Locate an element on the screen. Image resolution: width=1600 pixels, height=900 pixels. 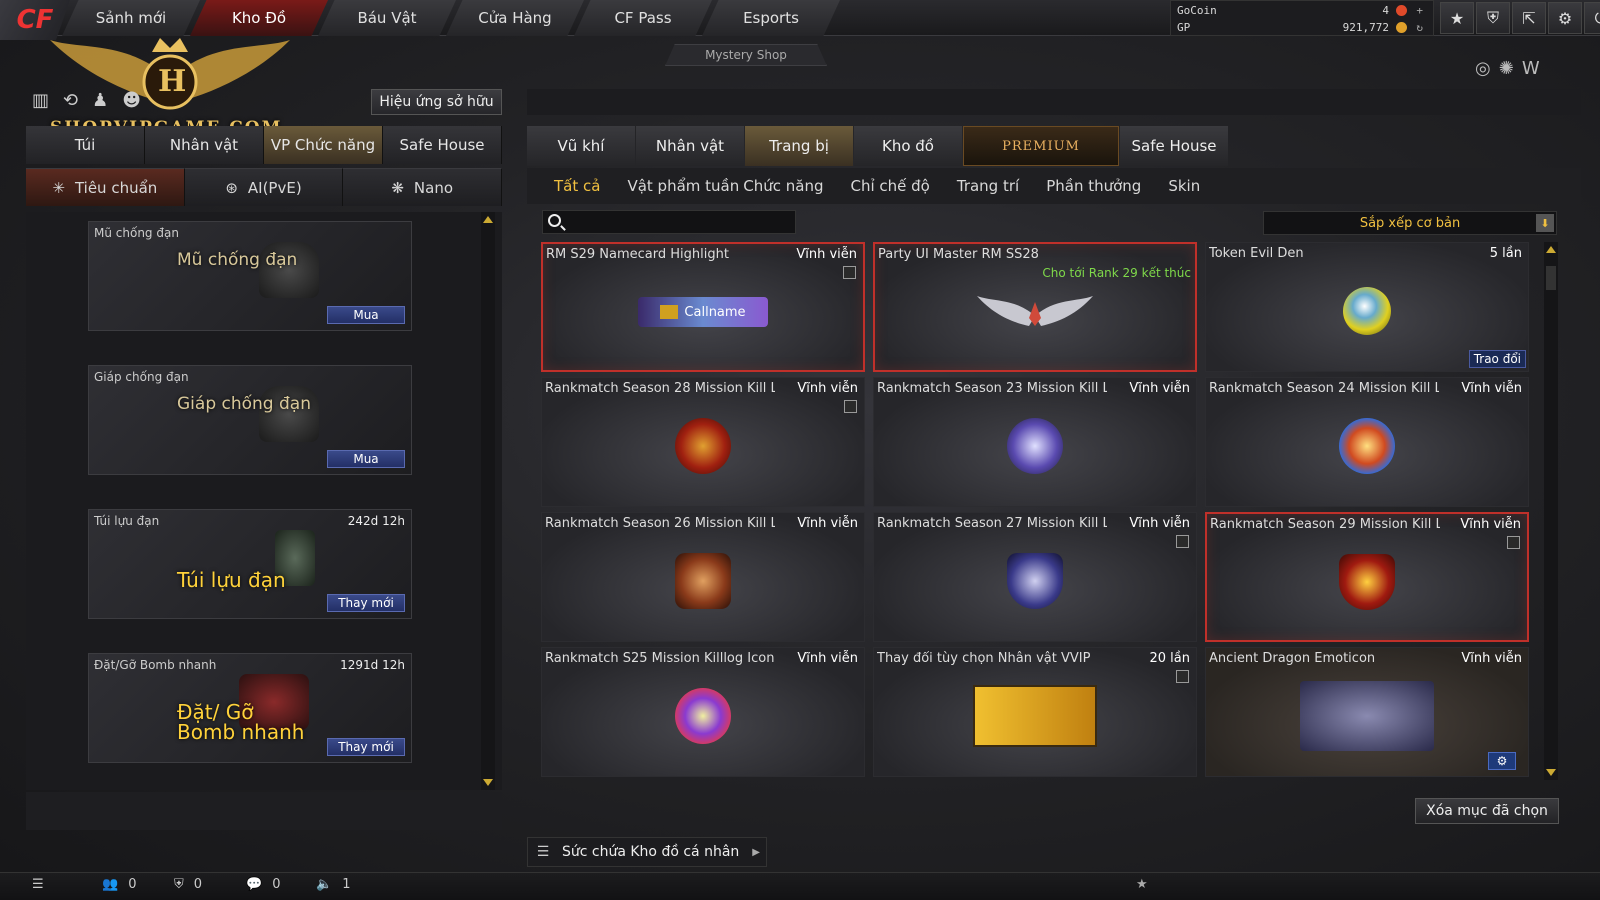
search-input is located at coordinates (669, 222).